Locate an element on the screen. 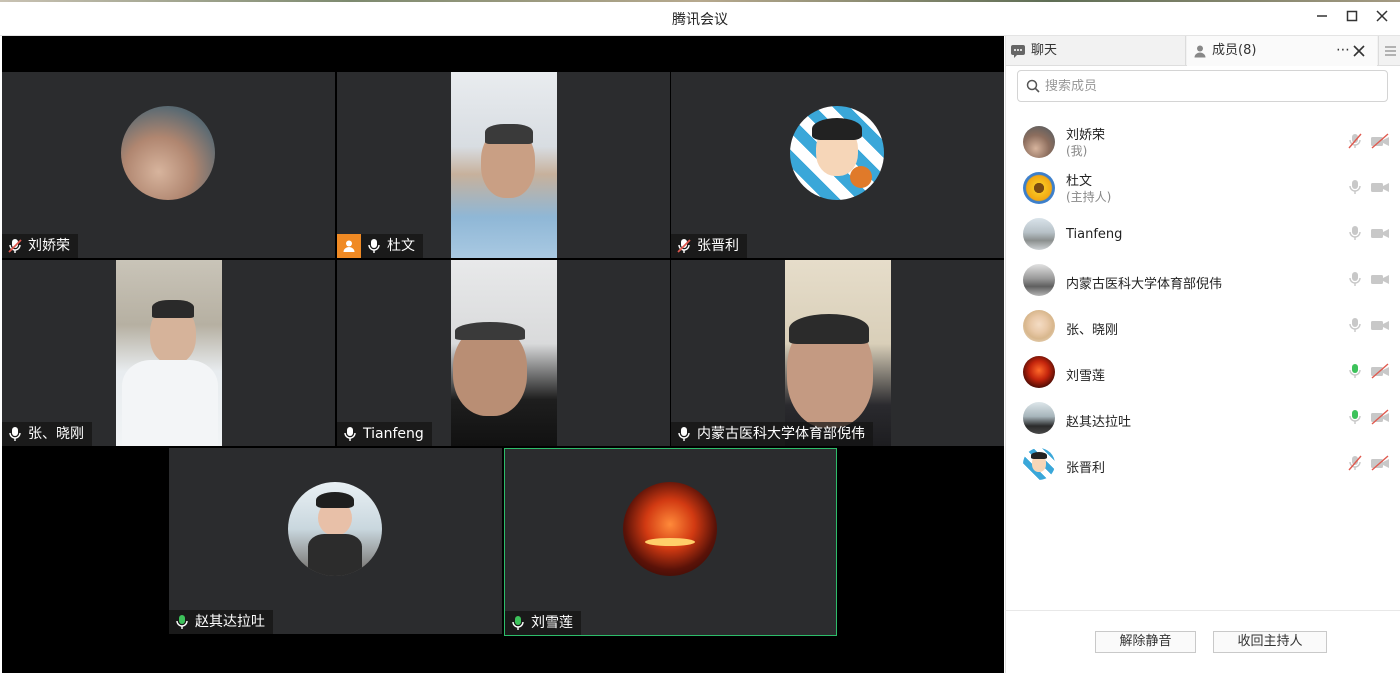 Image resolution: width=1400 pixels, height=675 pixels. video-tile-du-wen: 杜文 is located at coordinates (503, 165).